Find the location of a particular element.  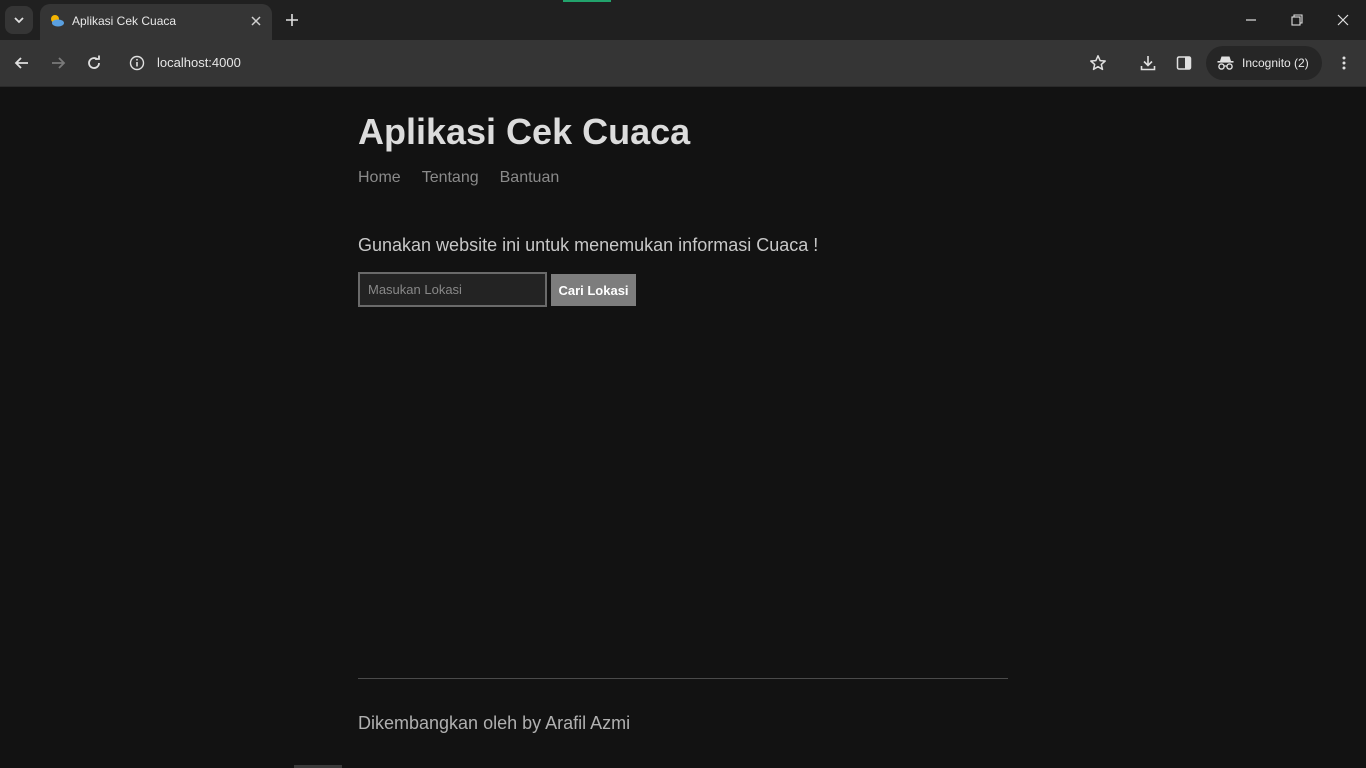

download-icon is located at coordinates (1148, 63).